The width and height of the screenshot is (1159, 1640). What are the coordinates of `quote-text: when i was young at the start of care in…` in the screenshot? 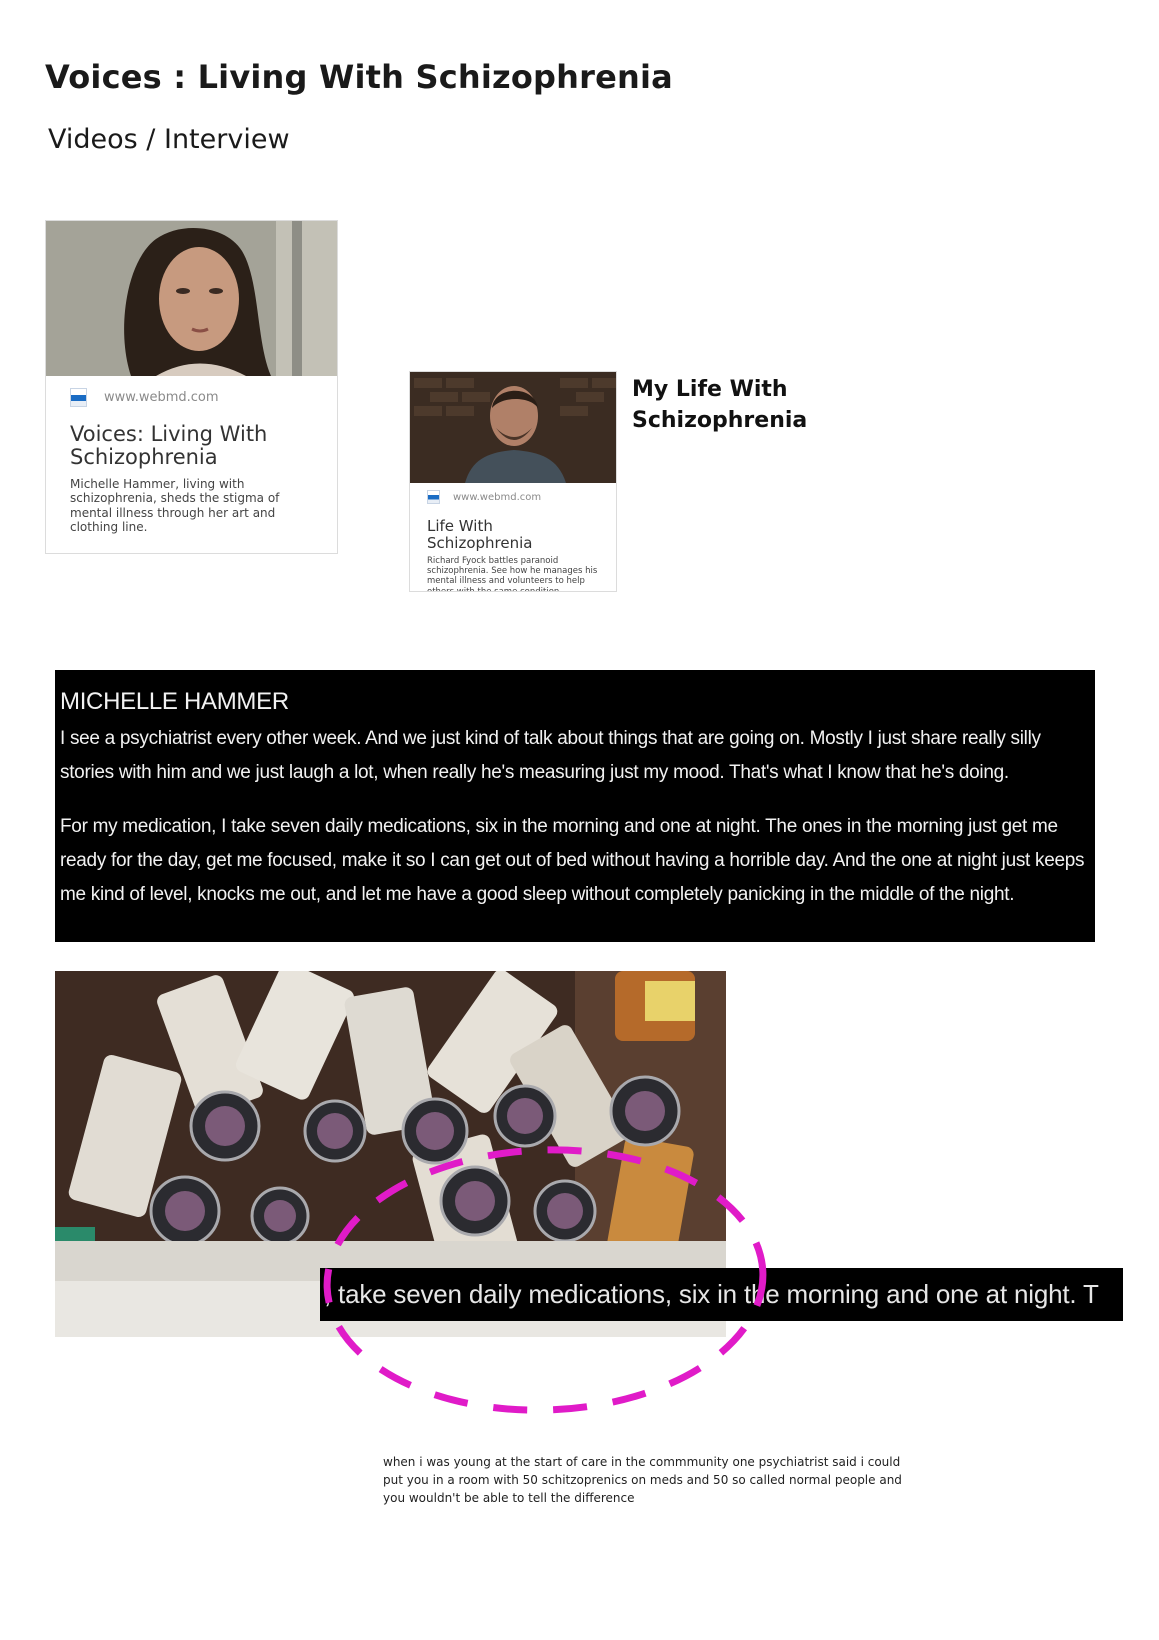 It's located at (642, 1480).